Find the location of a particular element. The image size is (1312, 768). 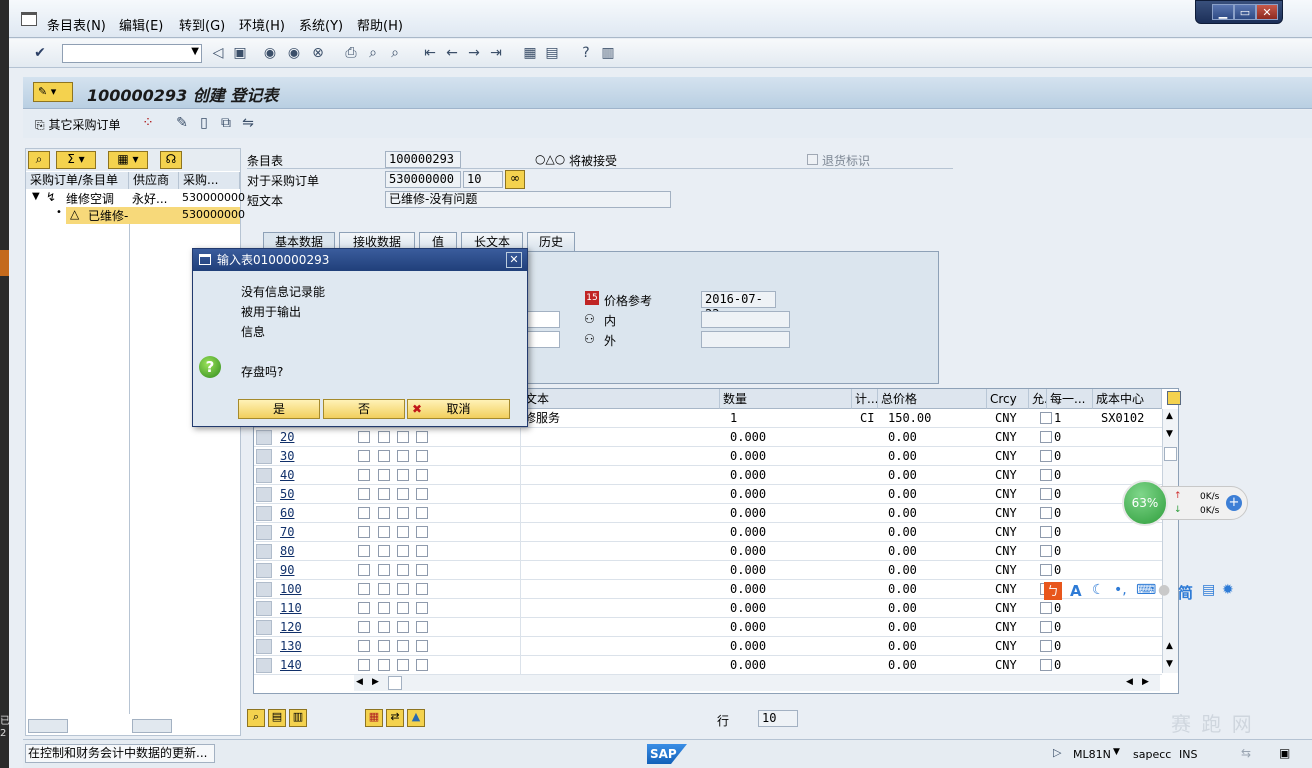

print-icon: ⎙ is located at coordinates (351, 53).